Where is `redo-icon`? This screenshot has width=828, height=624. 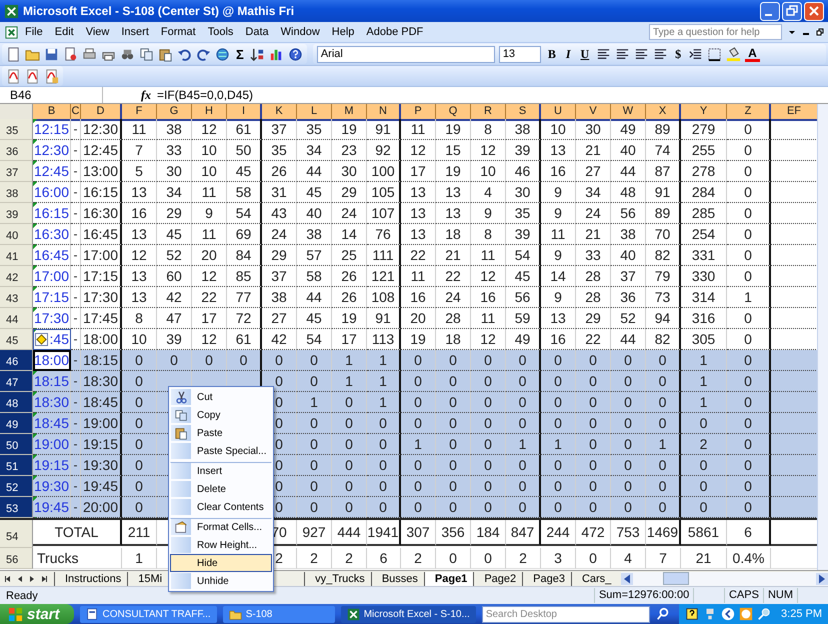
redo-icon is located at coordinates (203, 54).